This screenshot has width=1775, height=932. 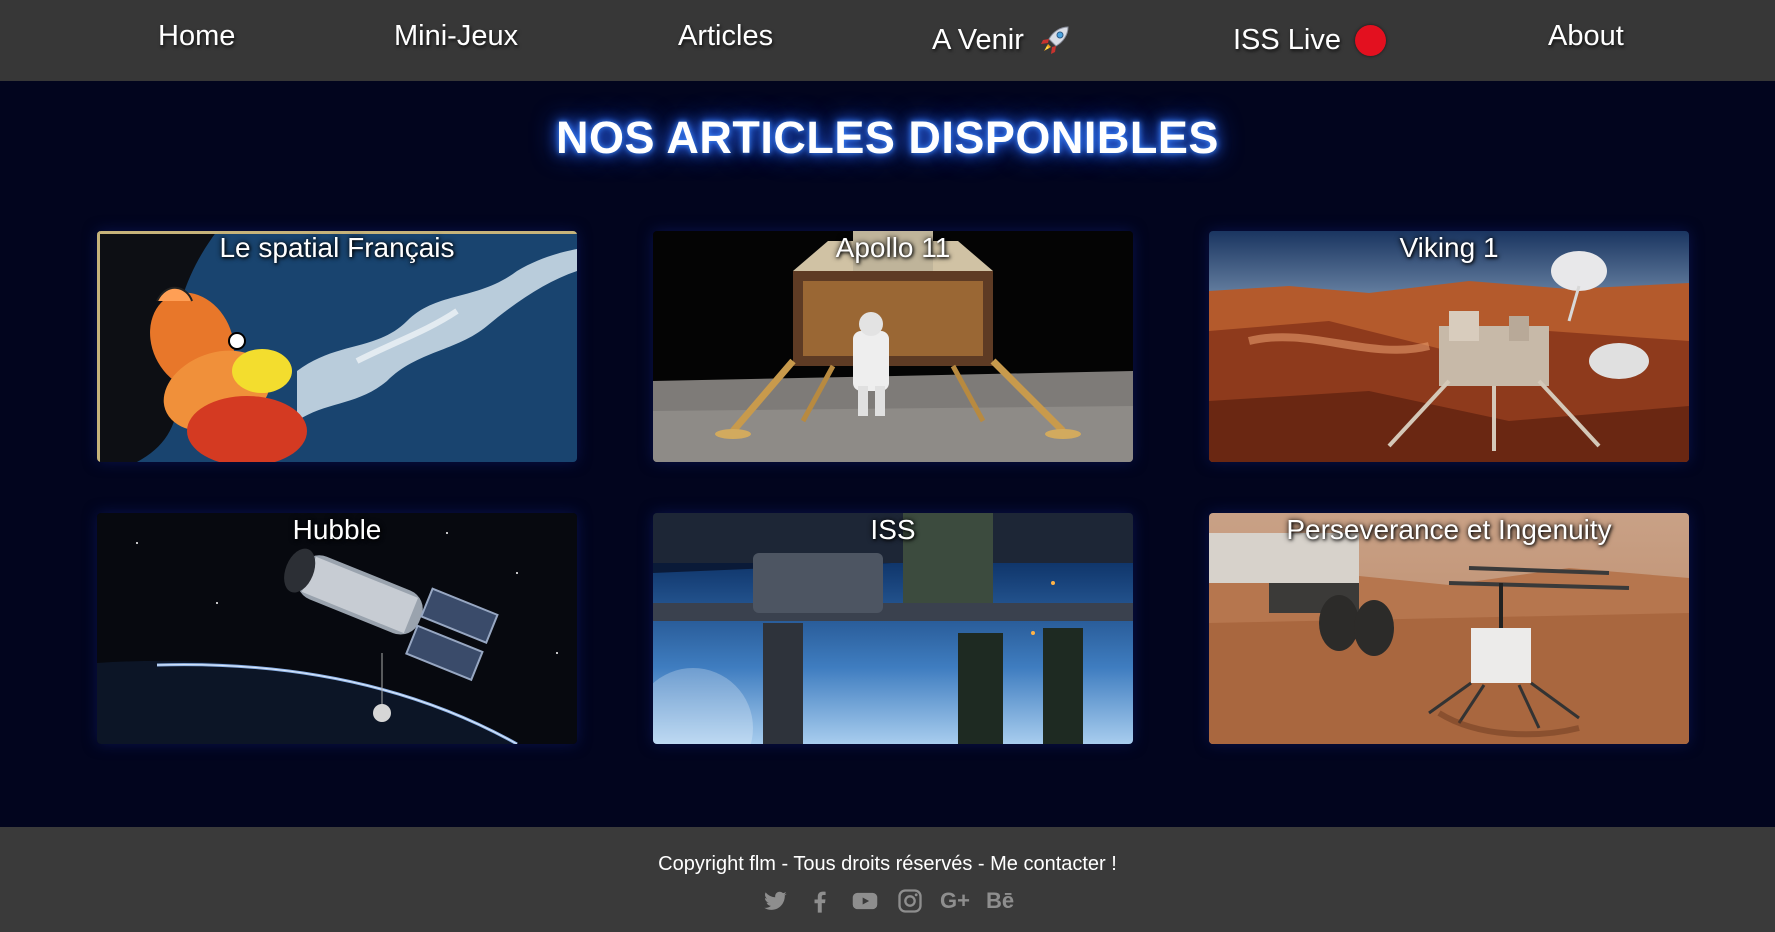 What do you see at coordinates (1054, 40) in the screenshot?
I see `rocket-icon` at bounding box center [1054, 40].